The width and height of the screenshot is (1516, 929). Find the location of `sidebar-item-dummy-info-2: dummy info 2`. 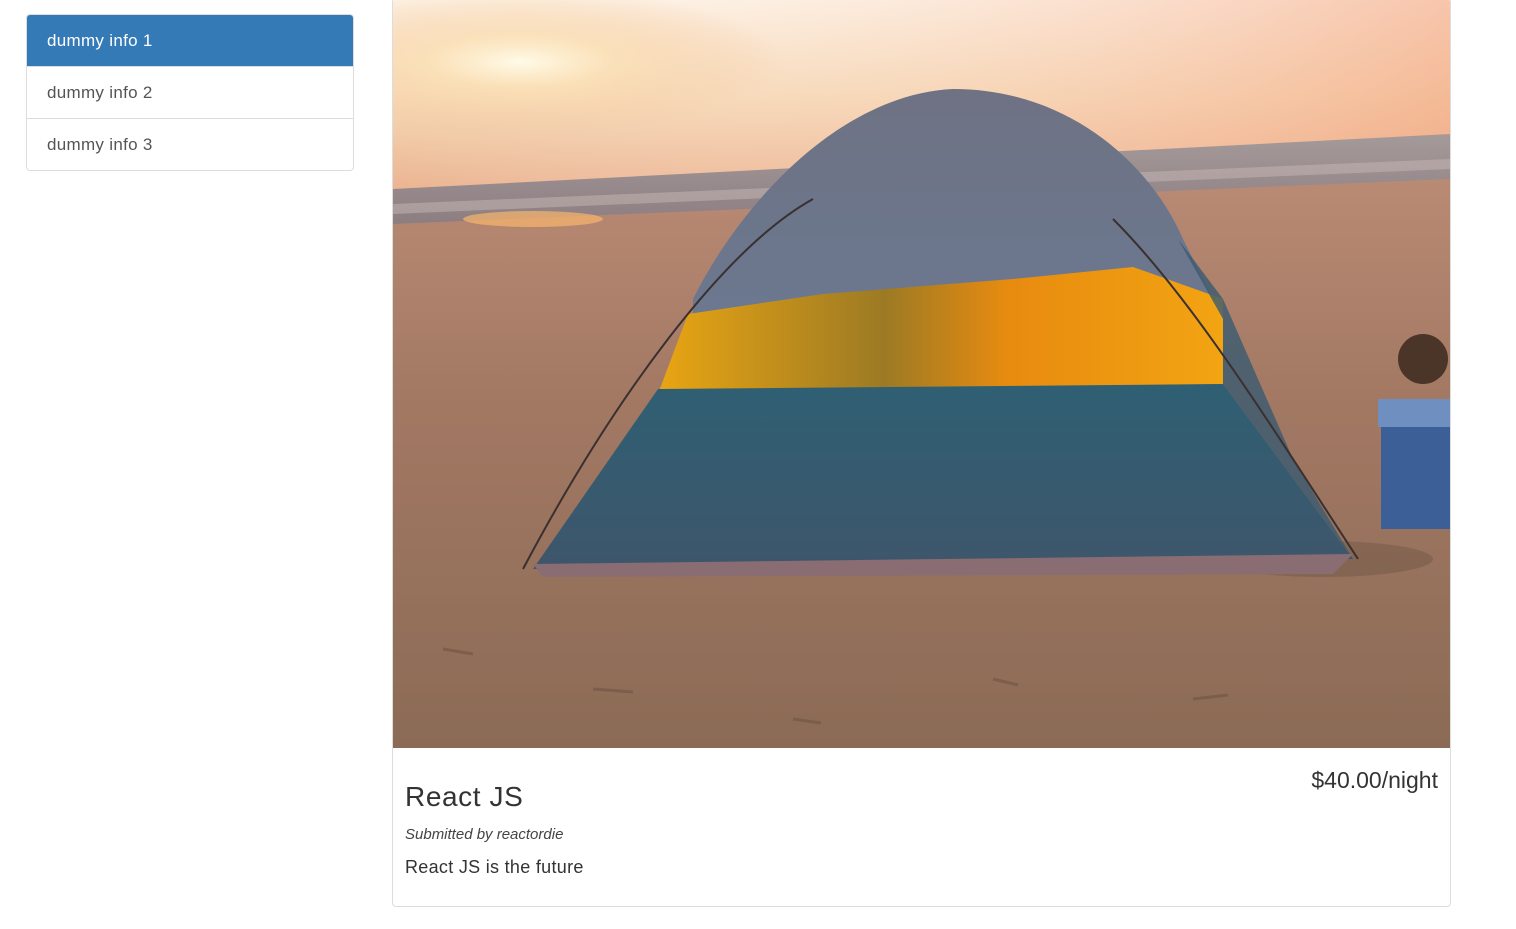

sidebar-item-dummy-info-2: dummy info 2 is located at coordinates (190, 92).